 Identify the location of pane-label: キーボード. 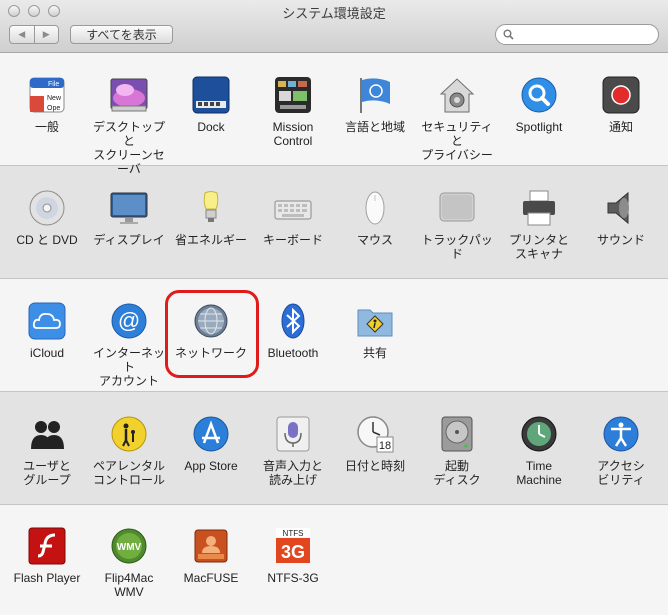
(292, 240).